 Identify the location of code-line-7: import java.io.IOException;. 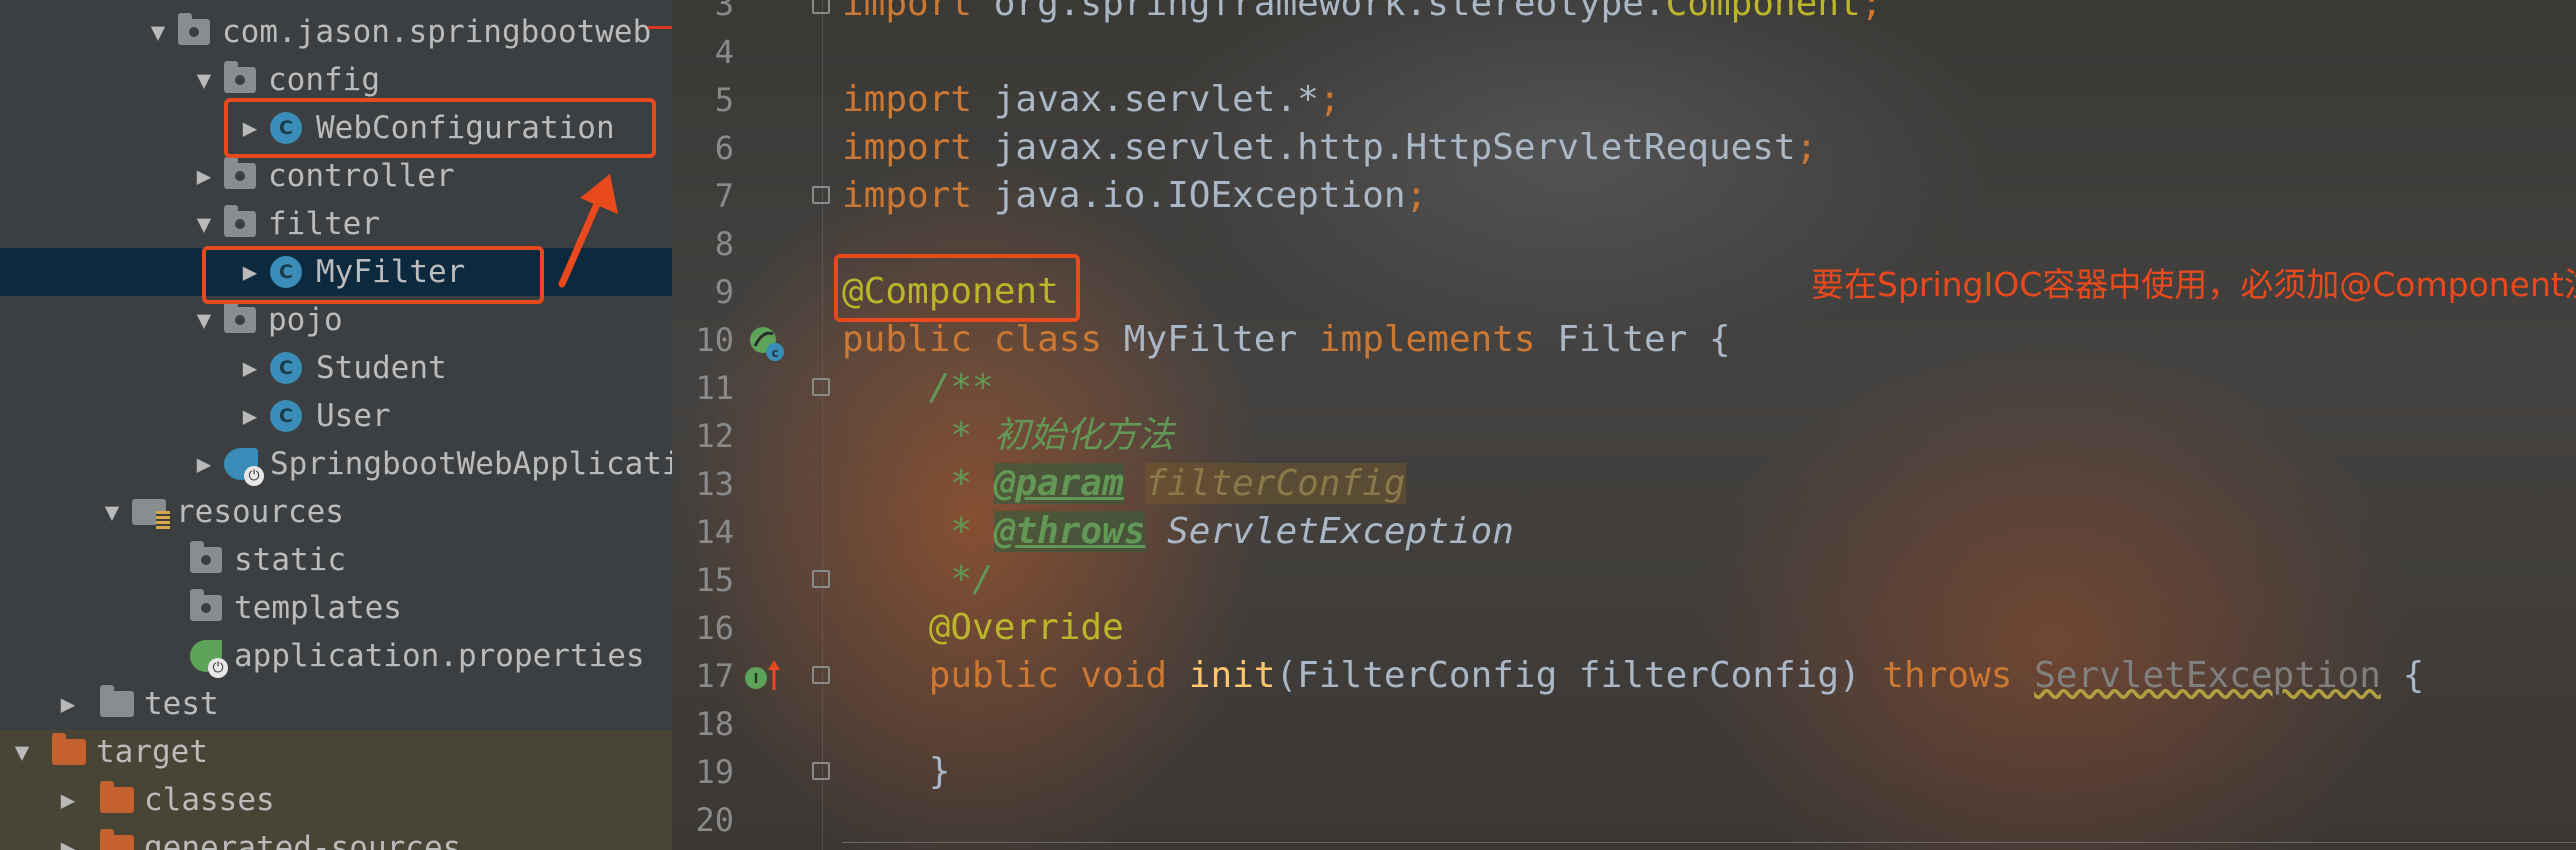
(1134, 196).